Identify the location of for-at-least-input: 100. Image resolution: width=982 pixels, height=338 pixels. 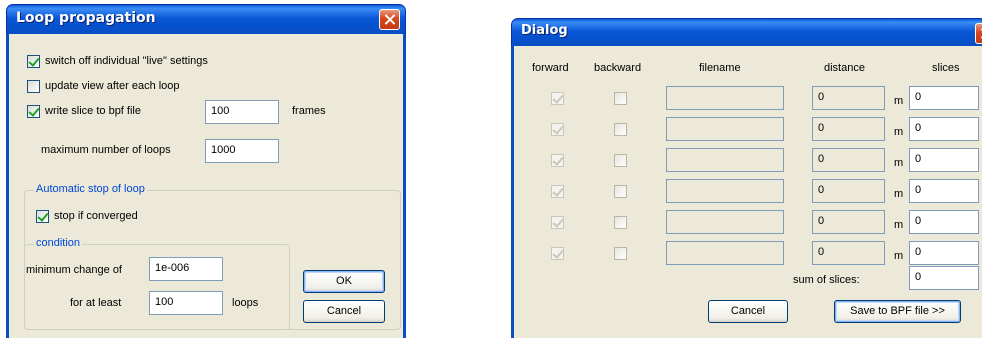
(186, 303).